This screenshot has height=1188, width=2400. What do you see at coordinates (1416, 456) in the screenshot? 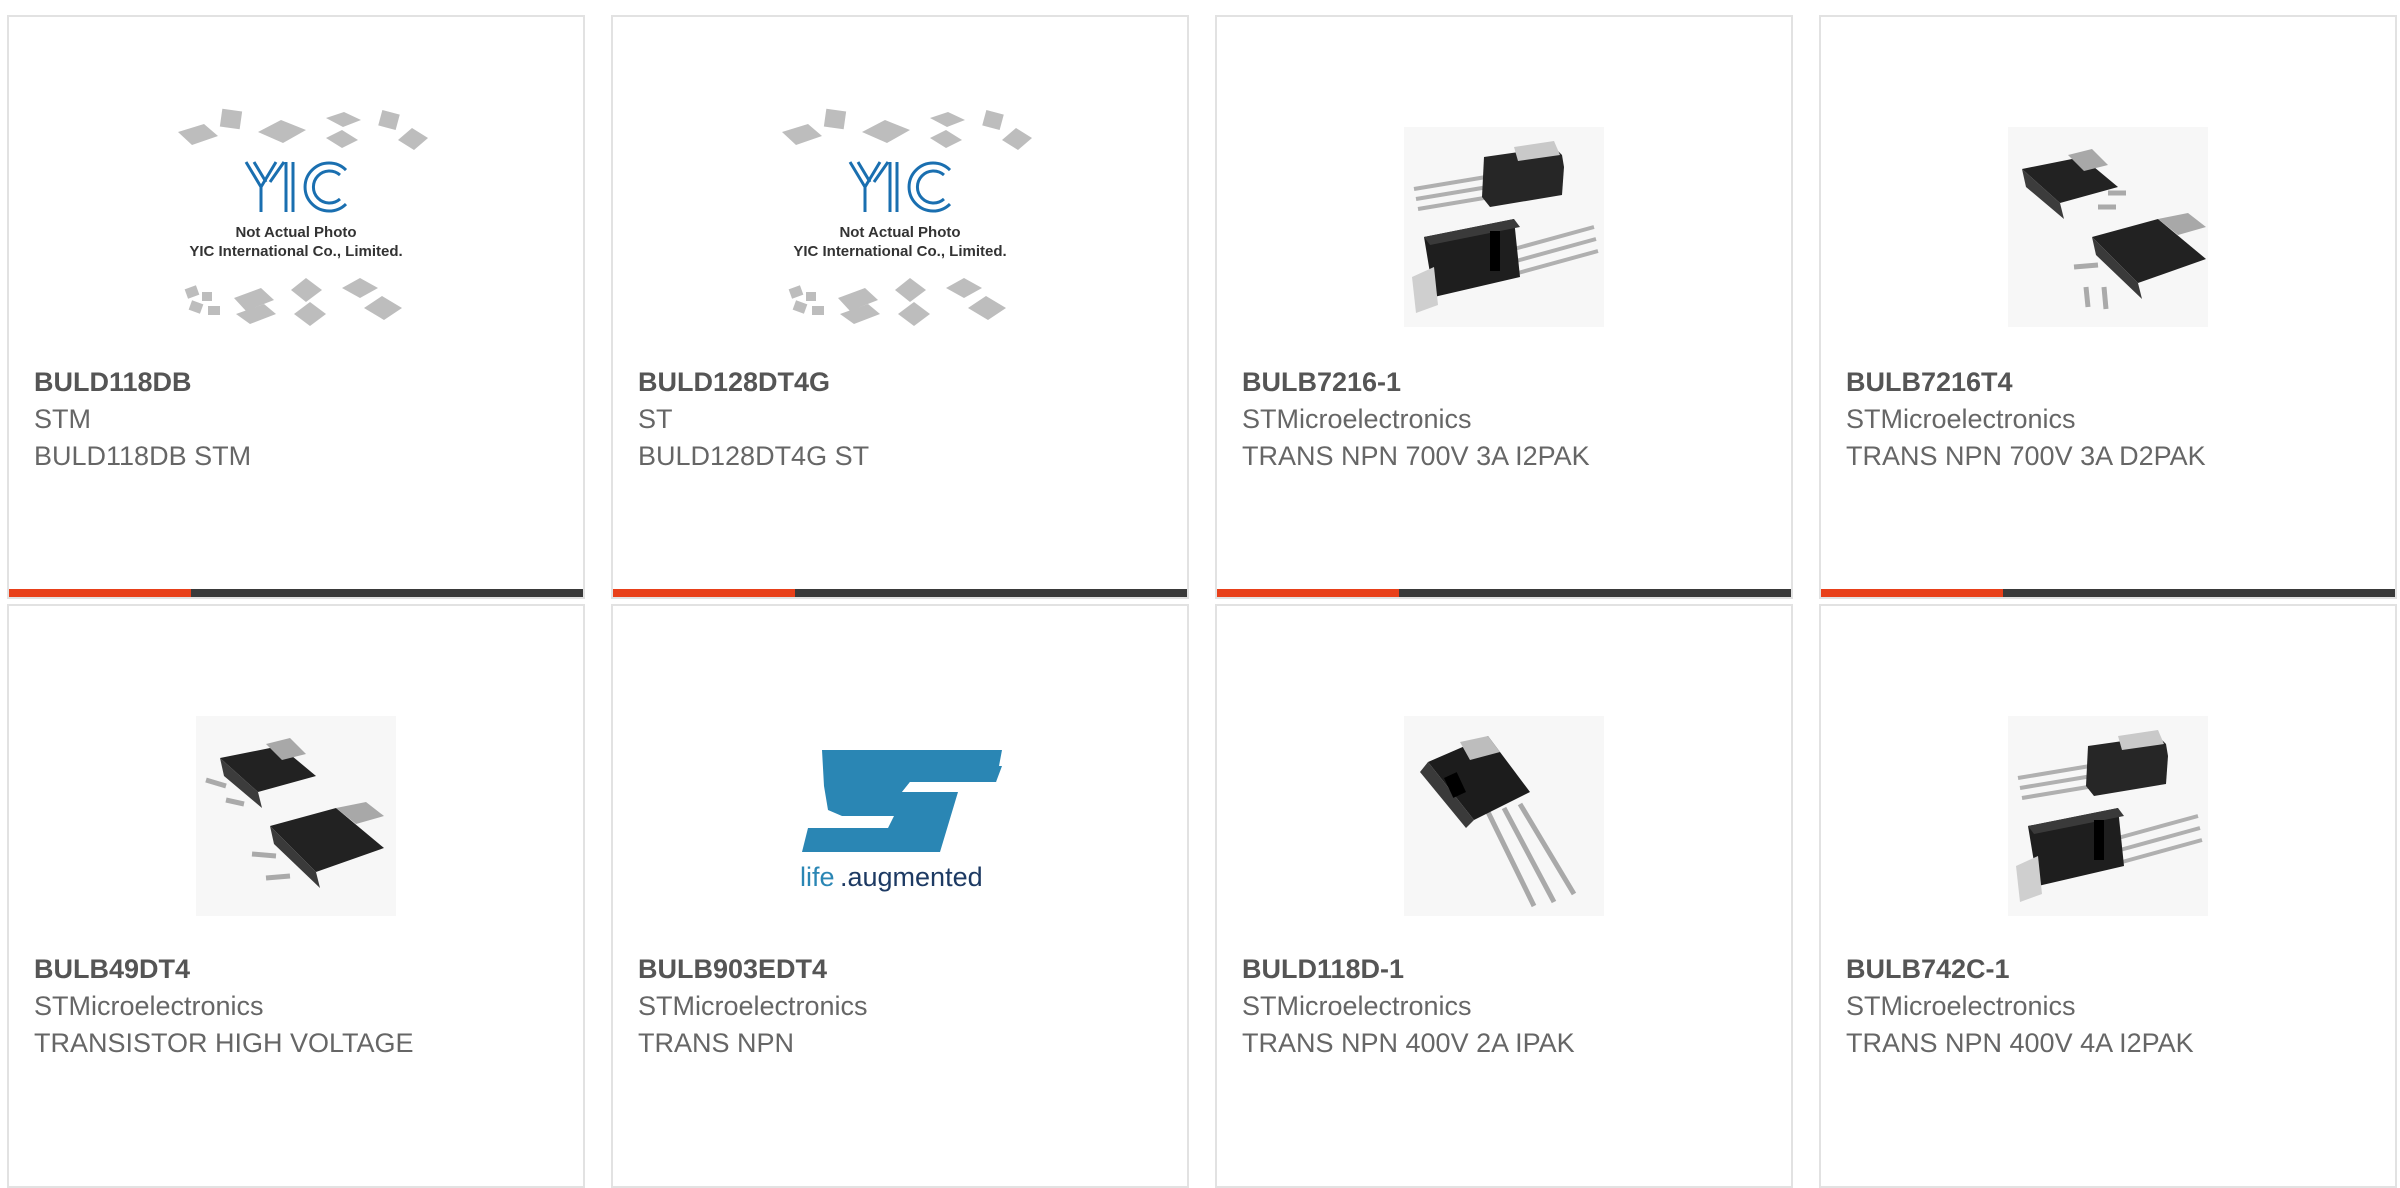
I see `description: TRANS NPN 700V 3A I2PAK` at bounding box center [1416, 456].